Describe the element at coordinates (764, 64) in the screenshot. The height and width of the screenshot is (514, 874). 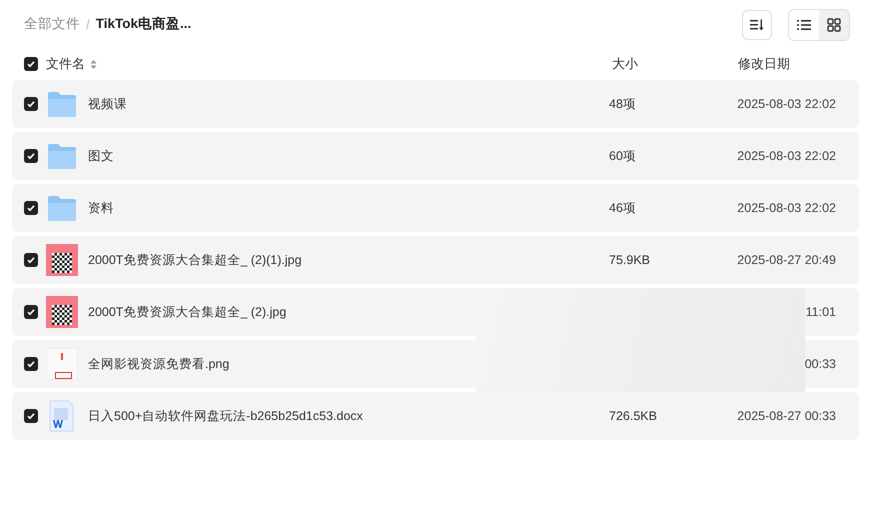
I see `column-header: 修改日期` at that location.